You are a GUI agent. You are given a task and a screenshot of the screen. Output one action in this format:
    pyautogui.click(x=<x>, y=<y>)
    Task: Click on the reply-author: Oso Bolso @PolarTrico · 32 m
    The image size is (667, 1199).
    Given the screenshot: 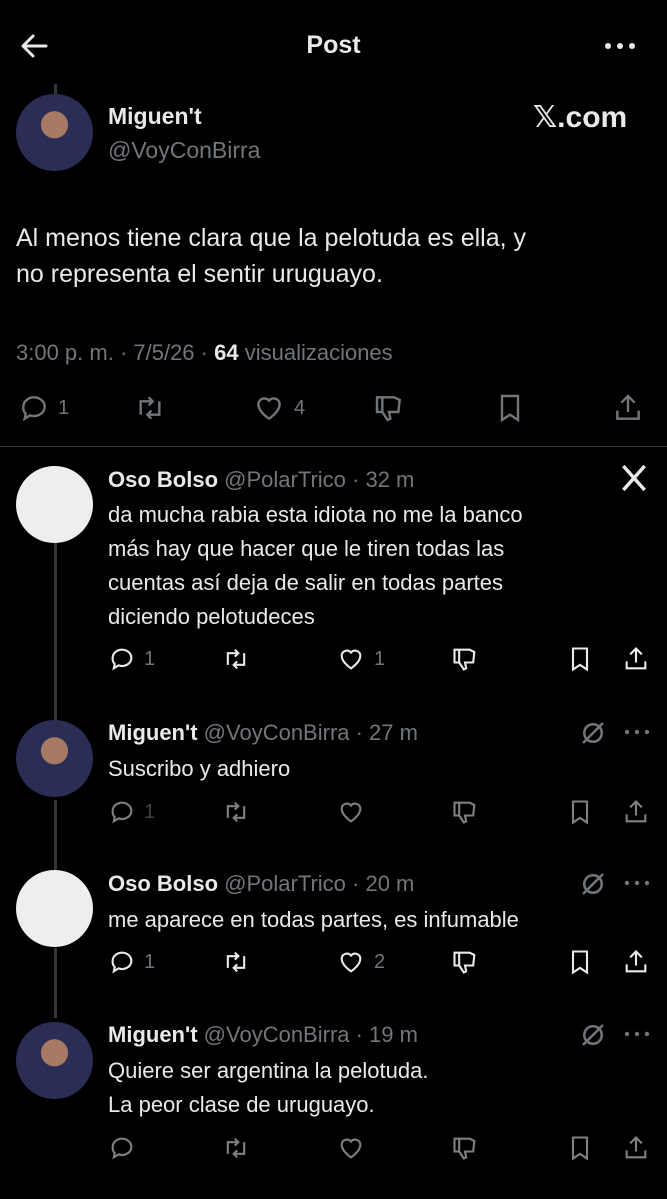 What is the action you would take?
    pyautogui.click(x=261, y=480)
    